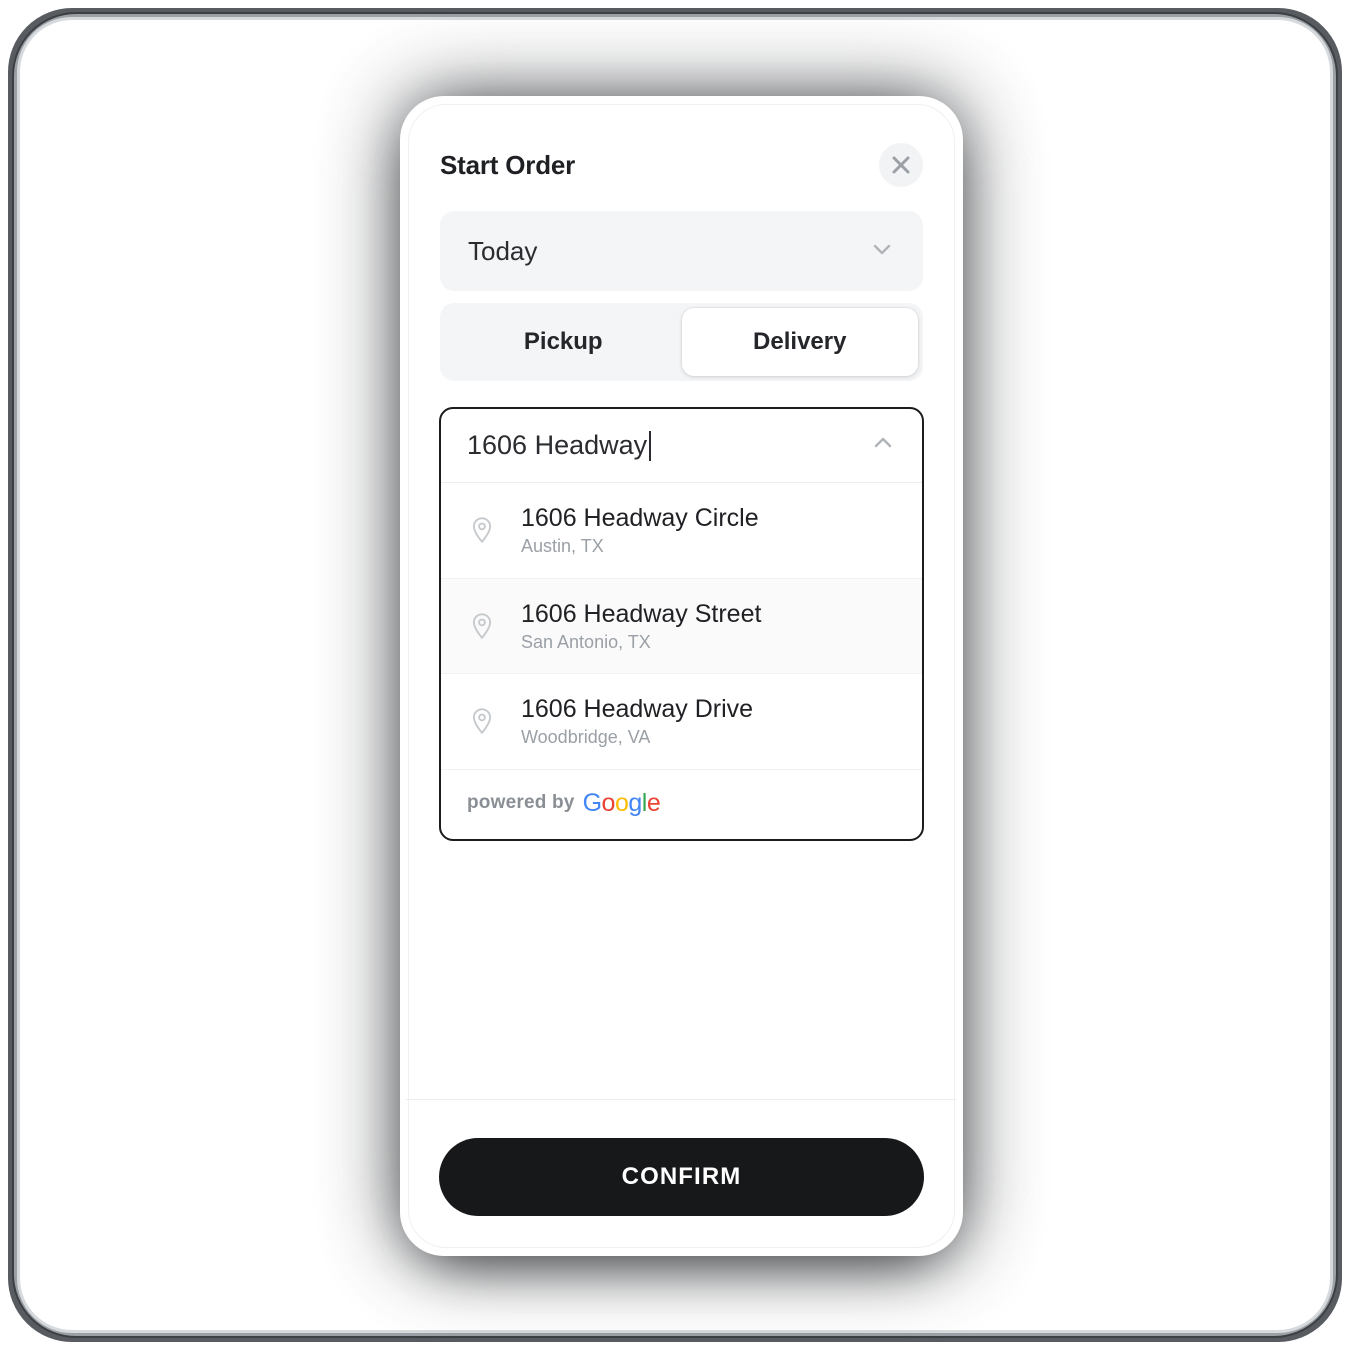  What do you see at coordinates (592, 802) in the screenshot?
I see `google-logo-letter-1: G` at bounding box center [592, 802].